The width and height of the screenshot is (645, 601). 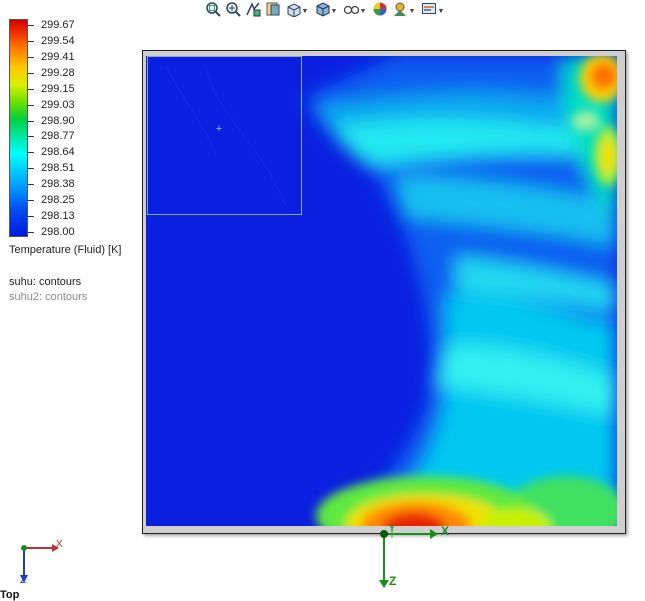 What do you see at coordinates (40, 563) in the screenshot?
I see `orientation-triad: X Z` at bounding box center [40, 563].